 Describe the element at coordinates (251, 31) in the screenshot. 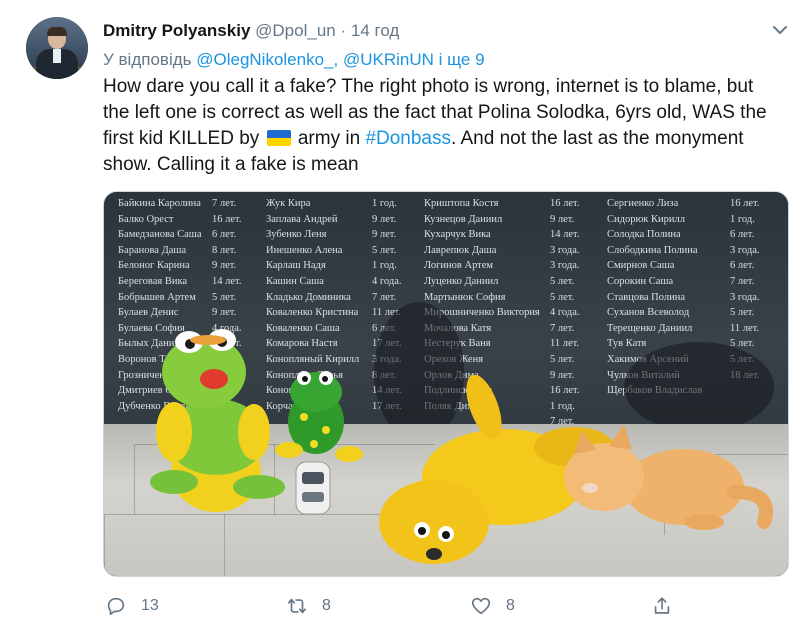

I see `tweet-header: Dmitry Polyanskiy @Dpol_un · 14 год` at that location.